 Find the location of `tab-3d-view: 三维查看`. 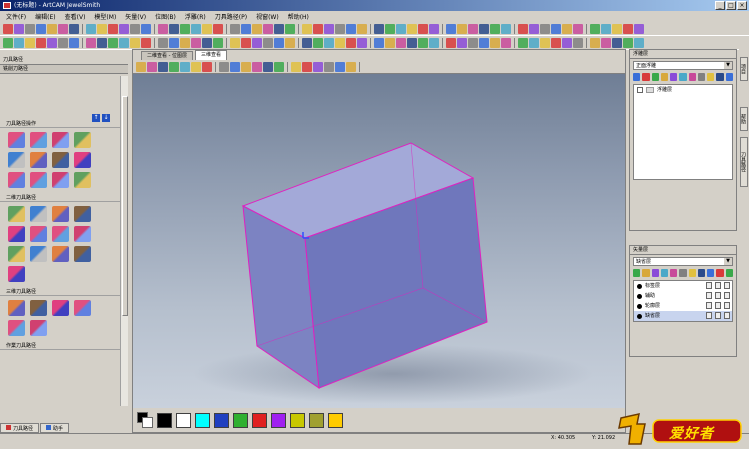

tab-3d-view: 三维查看 is located at coordinates (210, 55).